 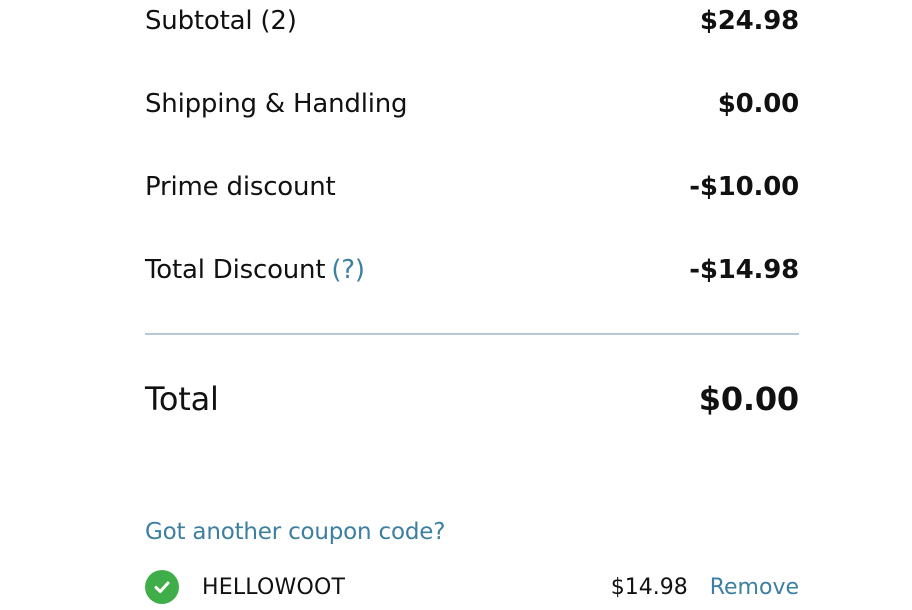 What do you see at coordinates (758, 104) in the screenshot?
I see `shipping-value: $0.00` at bounding box center [758, 104].